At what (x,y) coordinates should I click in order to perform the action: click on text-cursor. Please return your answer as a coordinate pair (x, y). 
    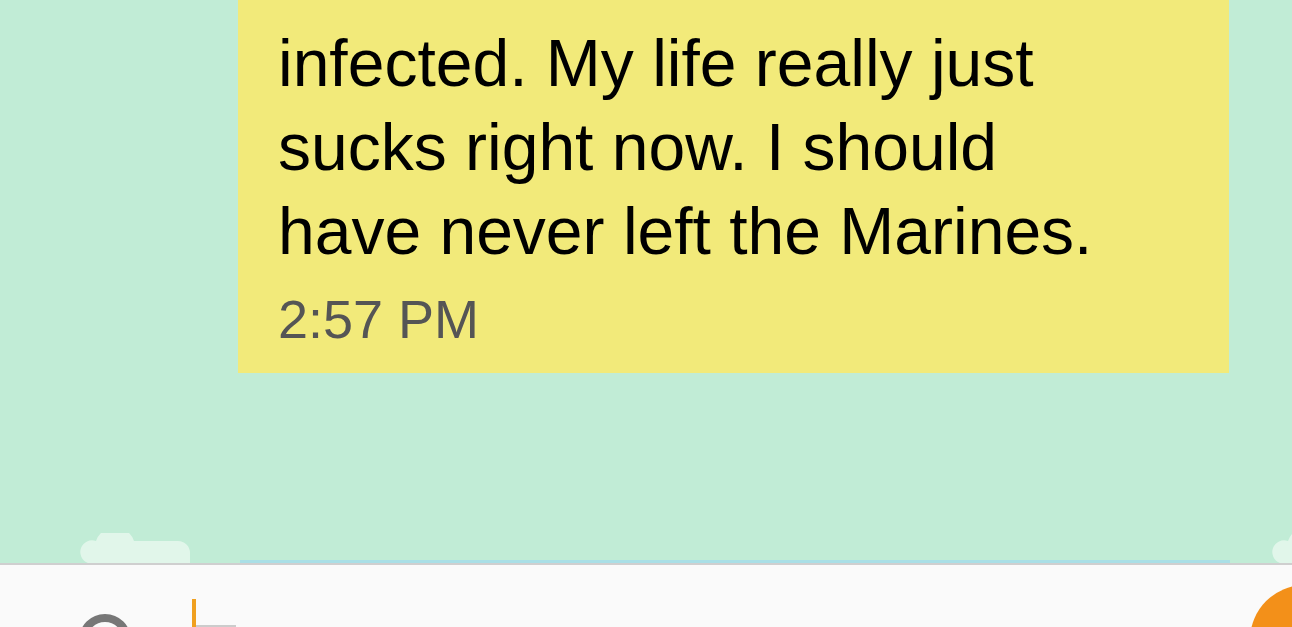
    Looking at the image, I should click on (194, 613).